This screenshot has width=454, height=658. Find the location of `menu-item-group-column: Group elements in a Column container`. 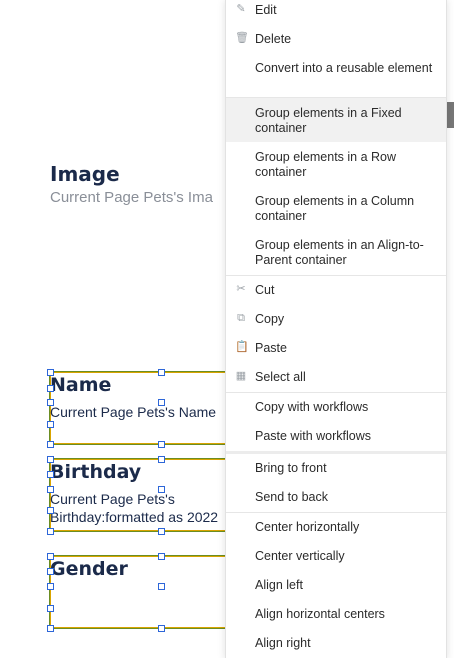

menu-item-group-column: Group elements in a Column container is located at coordinates (336, 208).